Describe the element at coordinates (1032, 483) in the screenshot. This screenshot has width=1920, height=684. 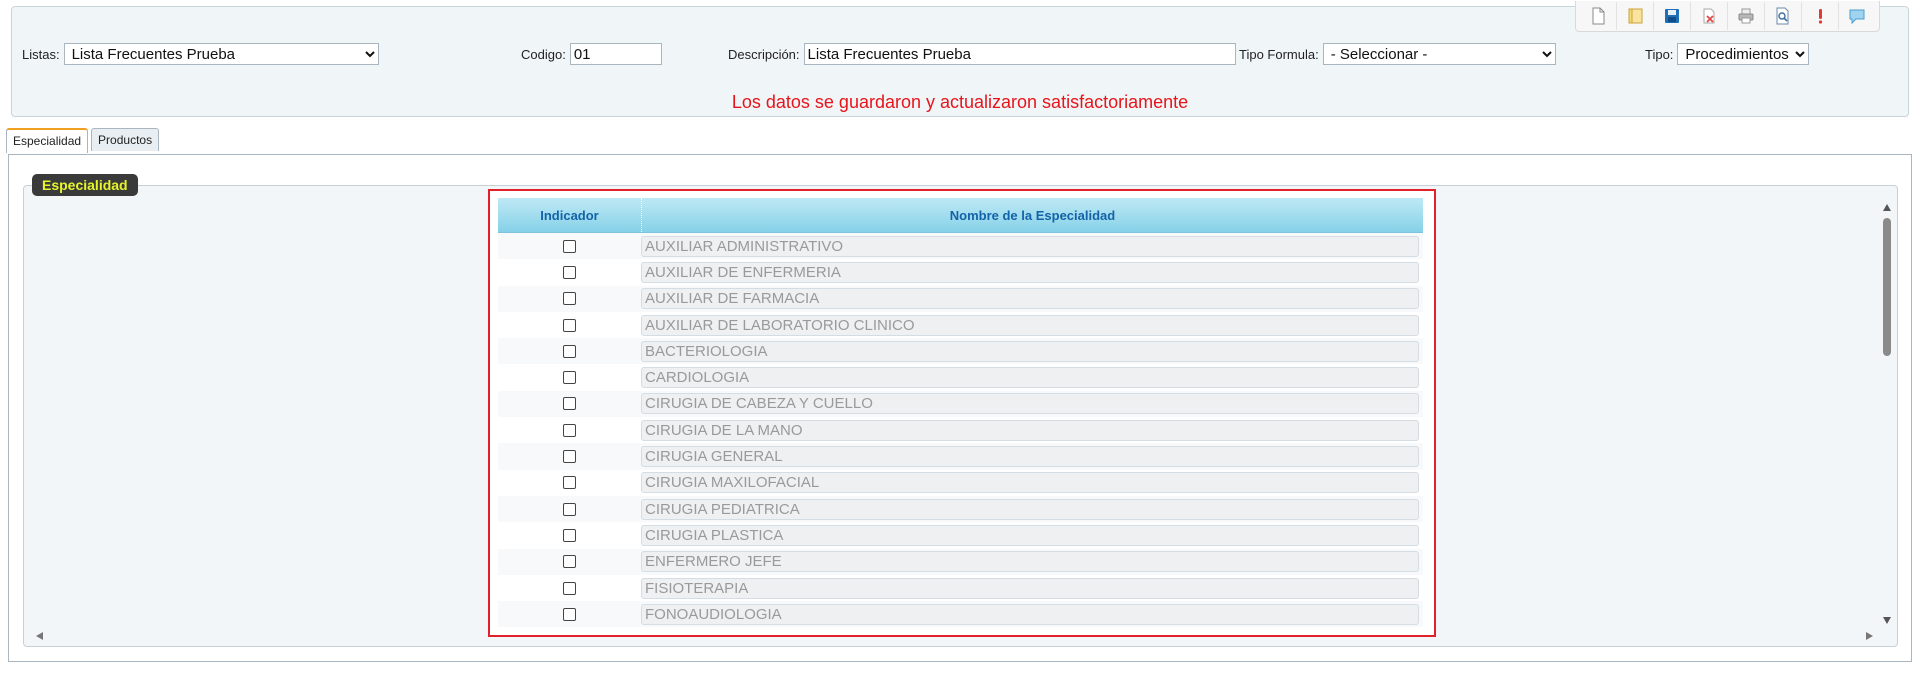
I see `nombre-cell: CIRUGIA MAXILOFACIAL` at that location.